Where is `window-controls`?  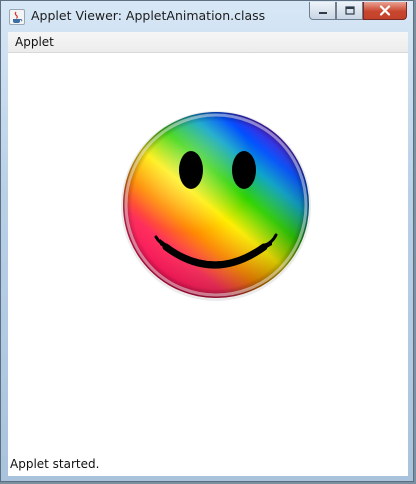
window-controls is located at coordinates (358, 12).